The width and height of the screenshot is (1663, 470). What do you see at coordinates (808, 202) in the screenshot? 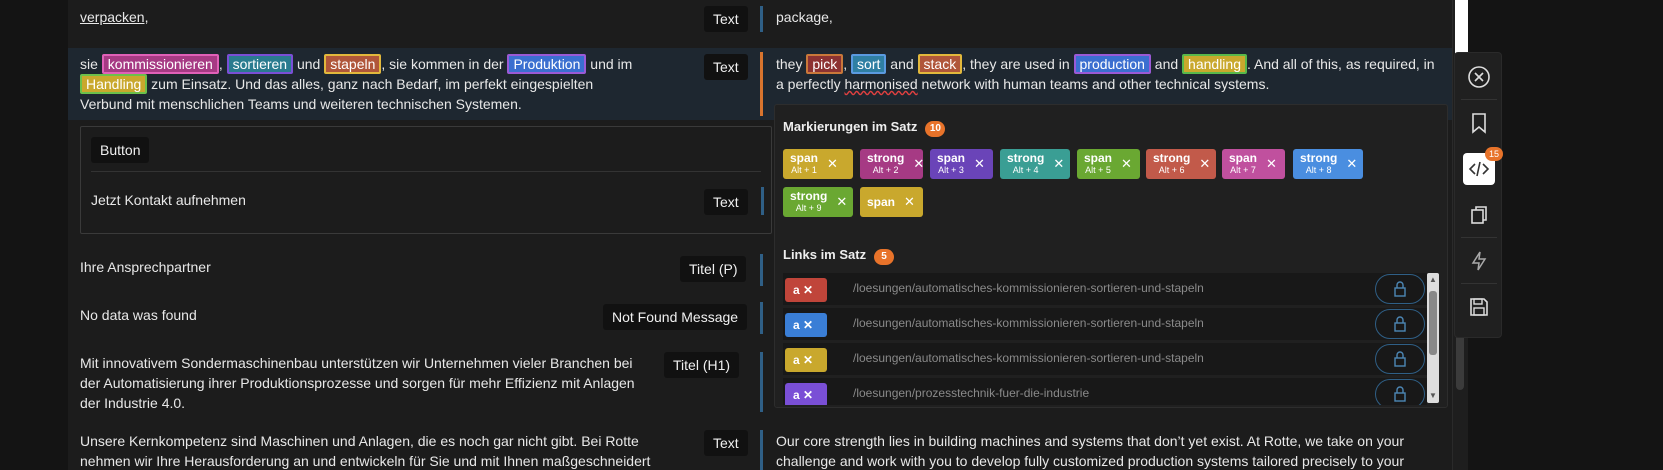
I see `chip-label: strong Alt + 9` at bounding box center [808, 202].